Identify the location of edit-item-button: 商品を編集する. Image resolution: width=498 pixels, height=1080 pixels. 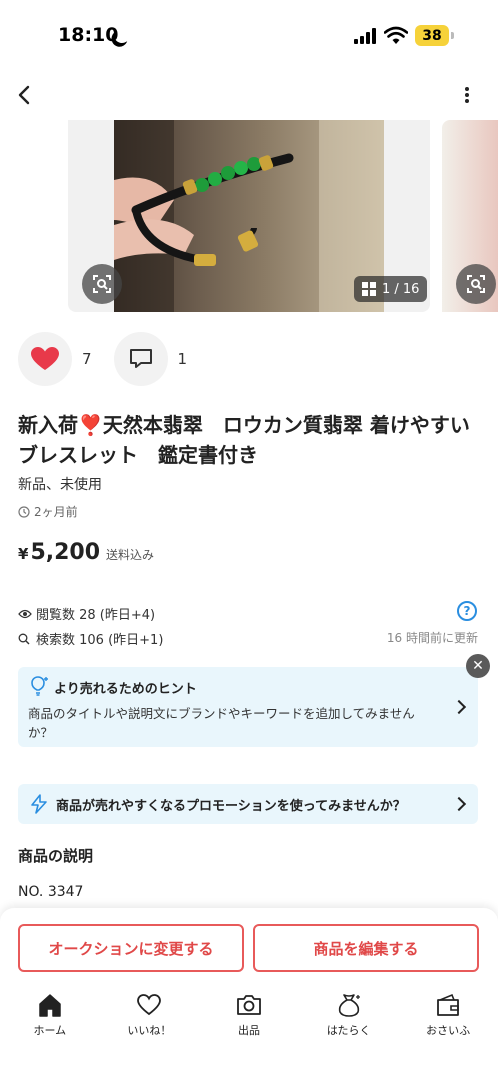
(366, 948).